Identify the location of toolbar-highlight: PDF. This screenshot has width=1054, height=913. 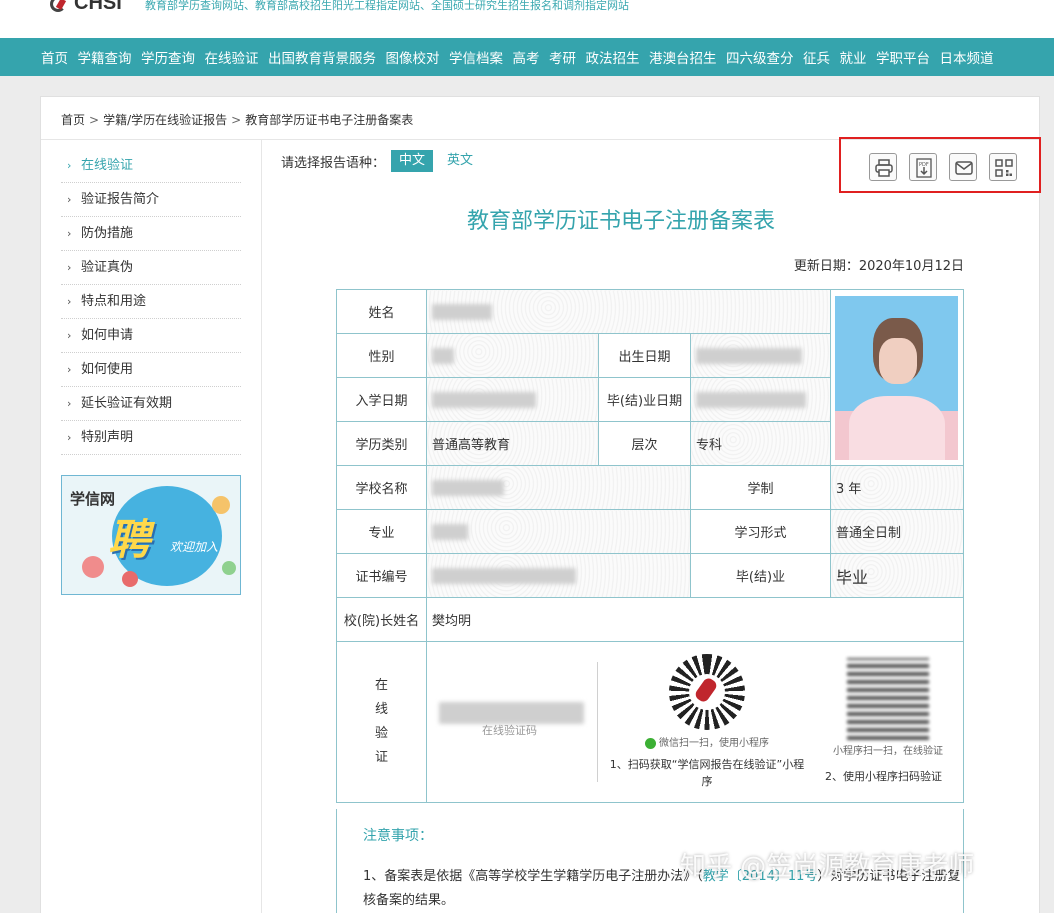
(940, 165).